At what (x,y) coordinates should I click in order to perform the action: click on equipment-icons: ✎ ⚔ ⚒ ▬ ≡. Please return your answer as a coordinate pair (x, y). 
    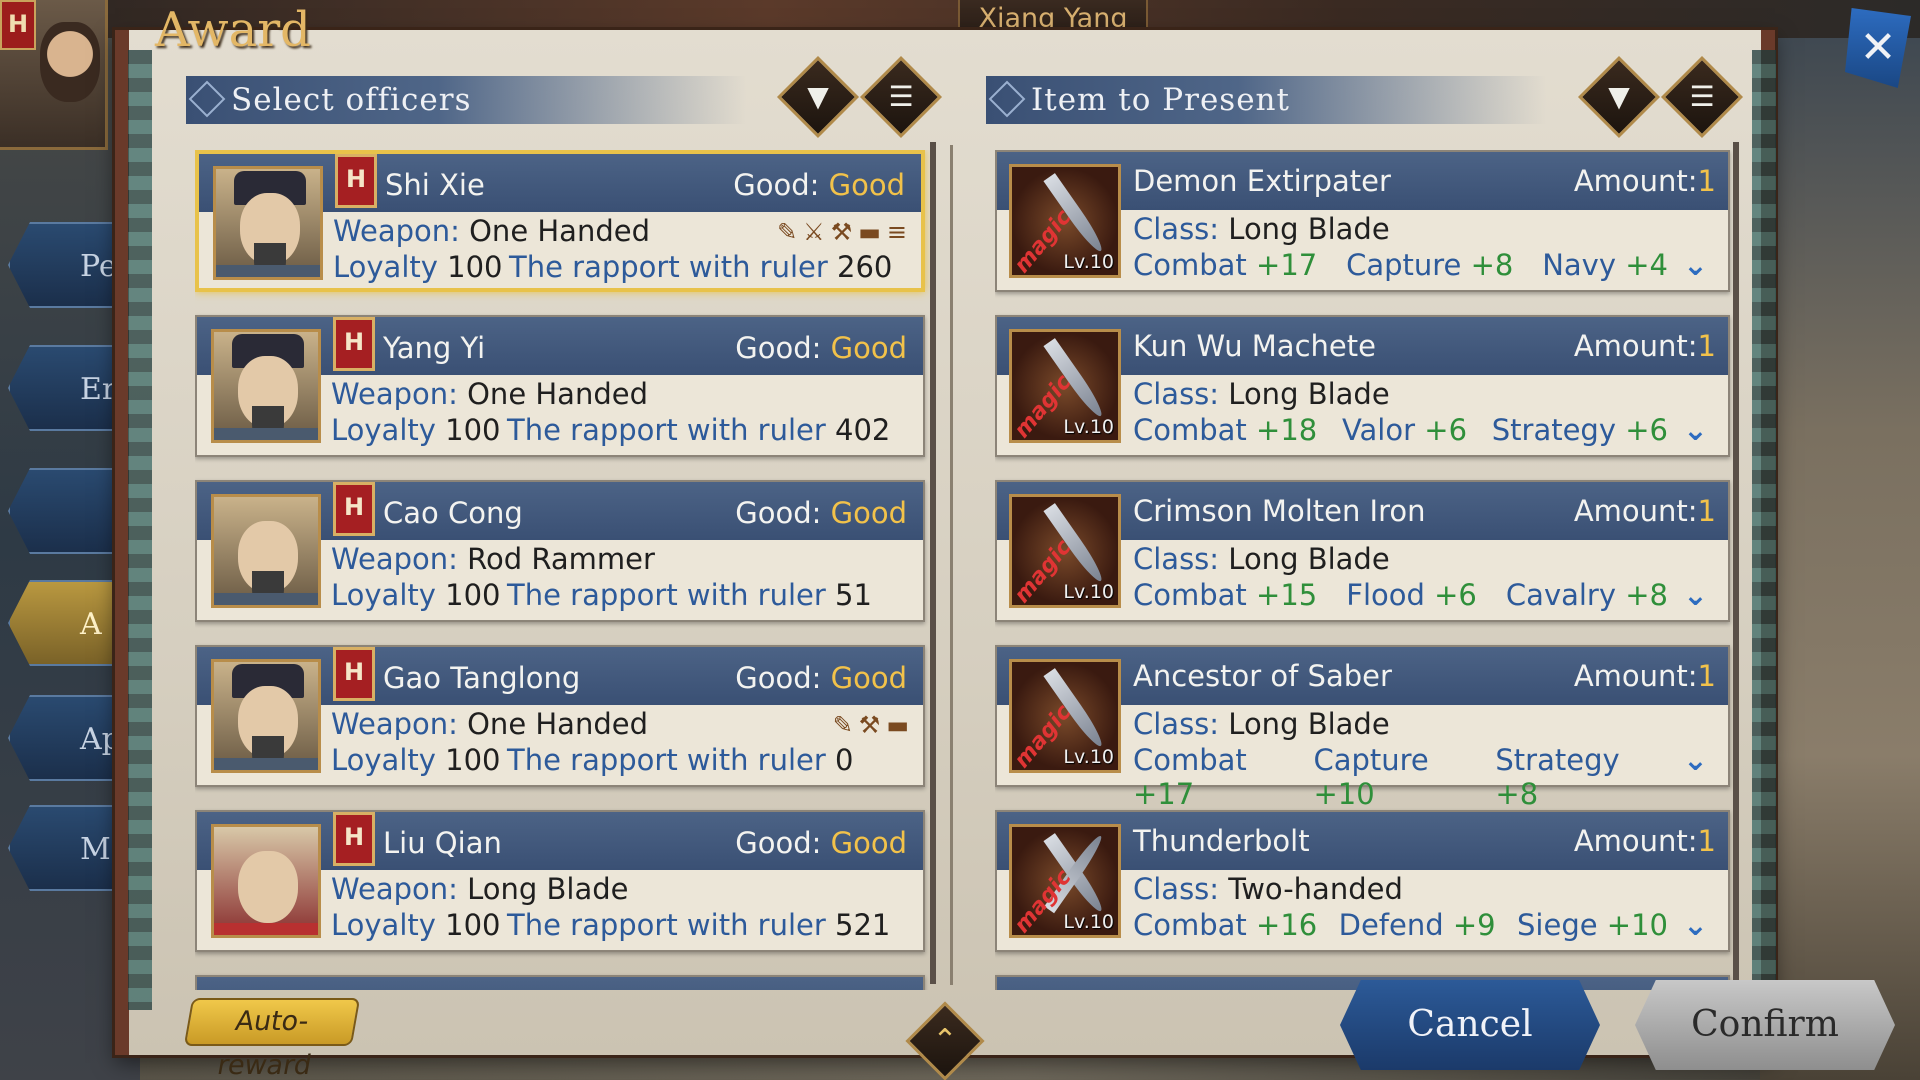
    Looking at the image, I should click on (842, 232).